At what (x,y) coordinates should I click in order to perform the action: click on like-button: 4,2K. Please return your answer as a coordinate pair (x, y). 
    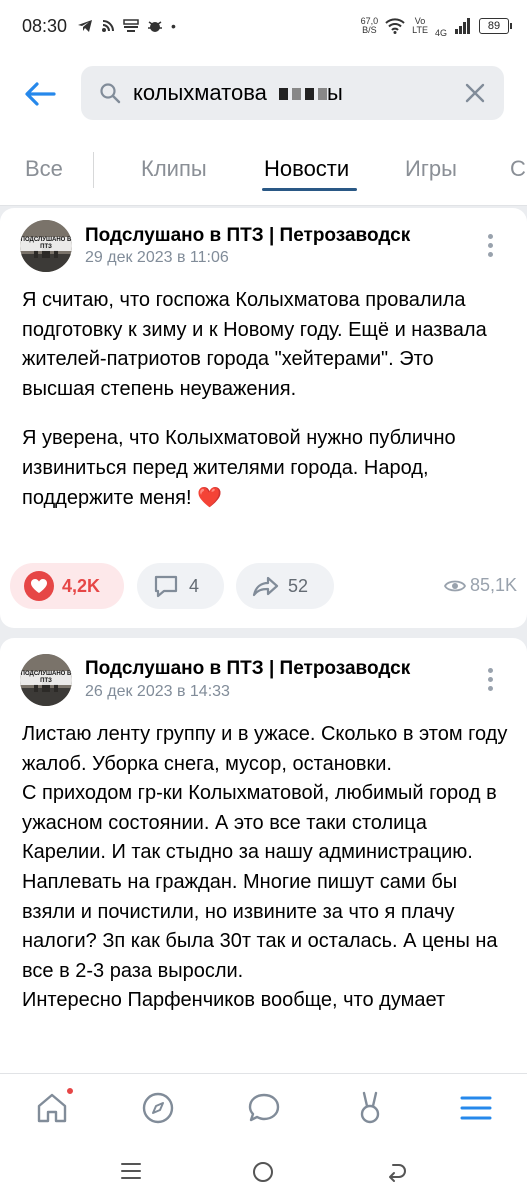
    Looking at the image, I should click on (67, 586).